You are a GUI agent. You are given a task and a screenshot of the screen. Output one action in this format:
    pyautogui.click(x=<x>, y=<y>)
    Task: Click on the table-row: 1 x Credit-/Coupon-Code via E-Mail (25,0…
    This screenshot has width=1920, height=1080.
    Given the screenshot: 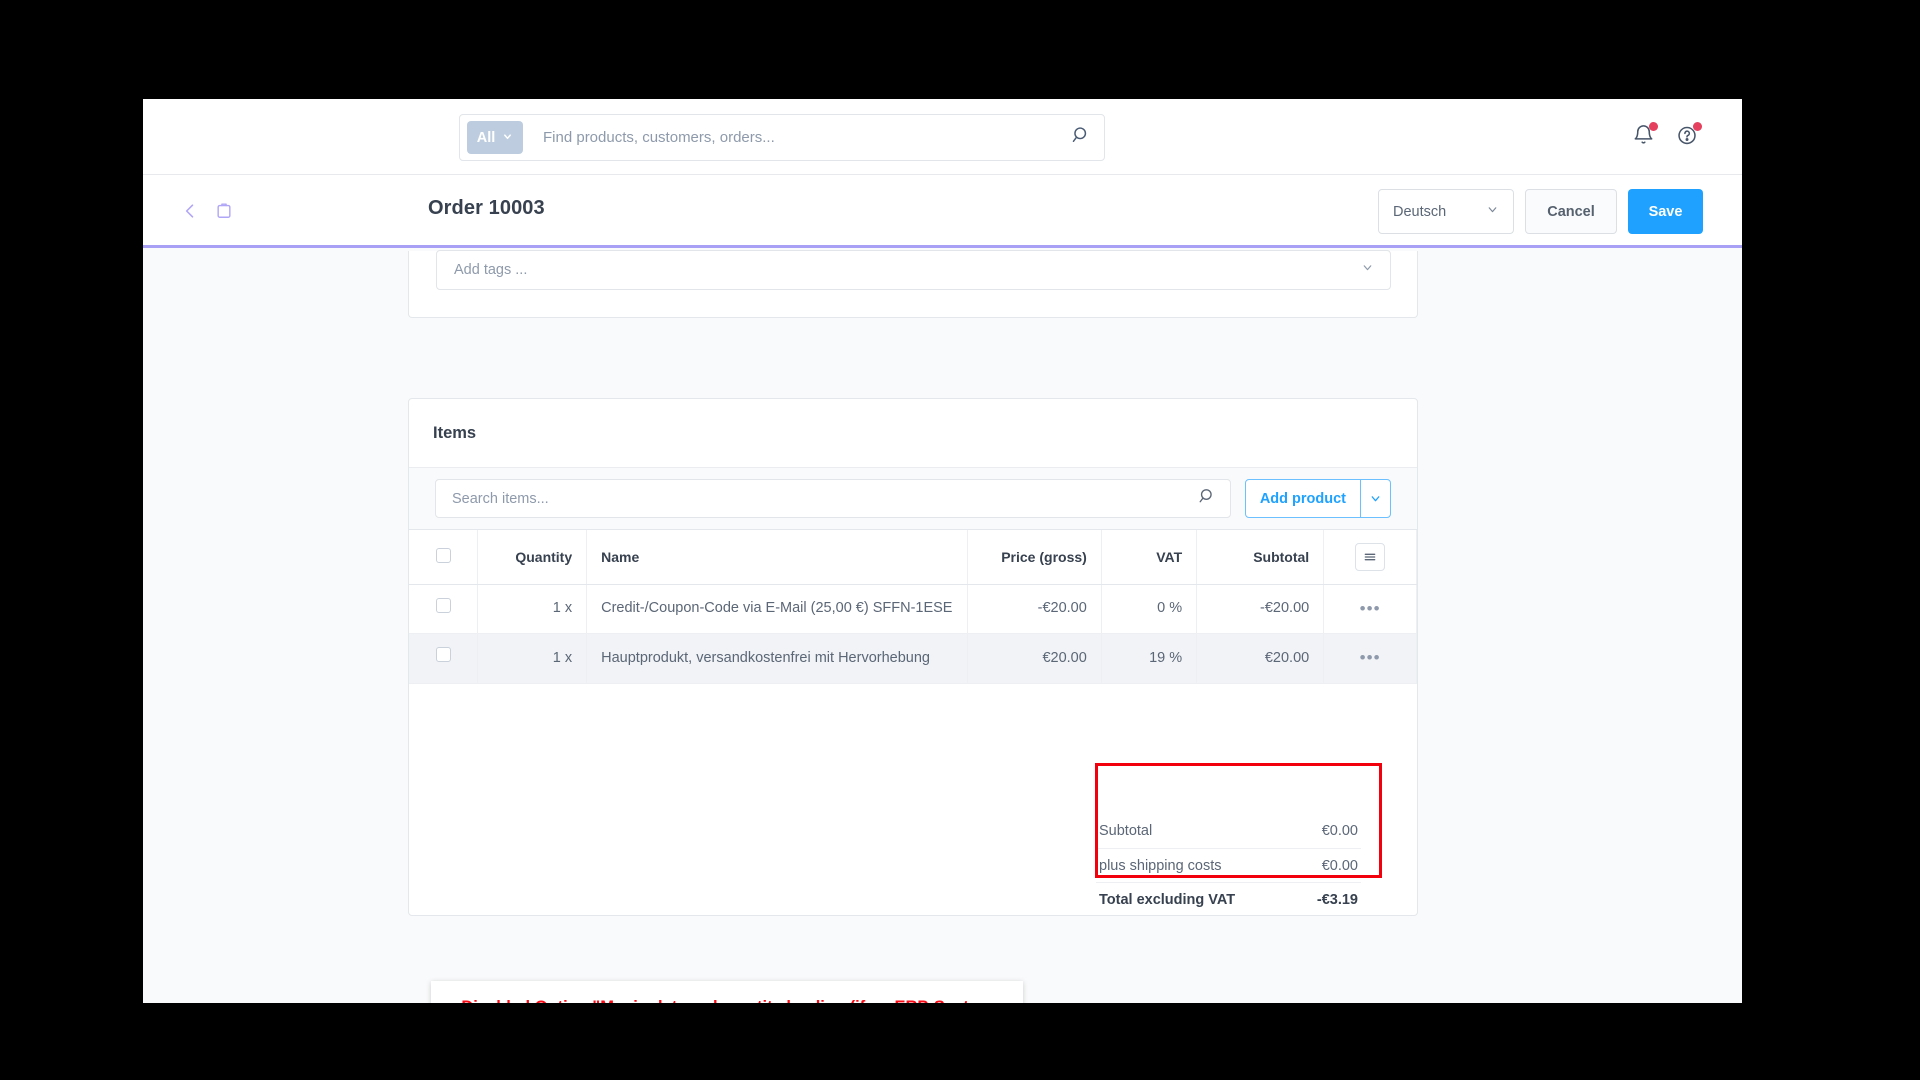 What is the action you would take?
    pyautogui.click(x=913, y=609)
    